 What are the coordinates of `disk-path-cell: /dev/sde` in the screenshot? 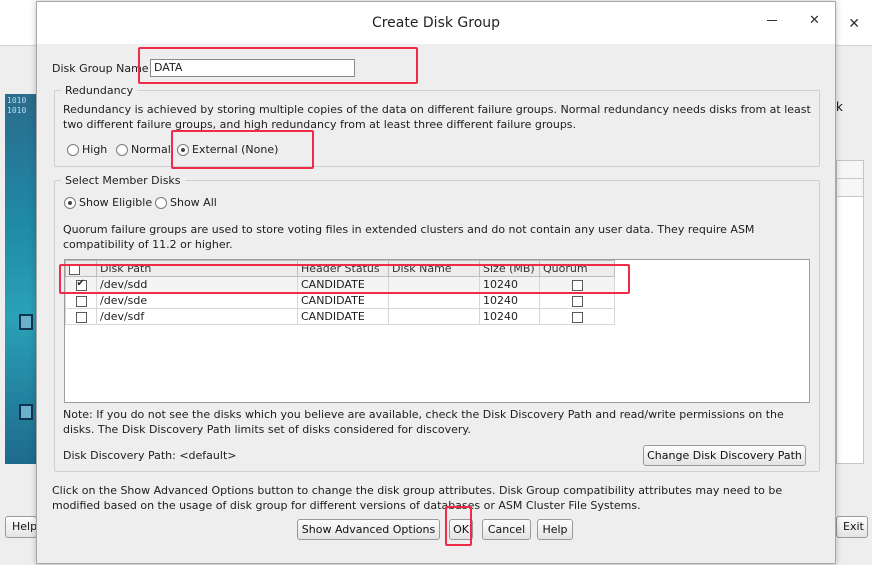 It's located at (197, 300).